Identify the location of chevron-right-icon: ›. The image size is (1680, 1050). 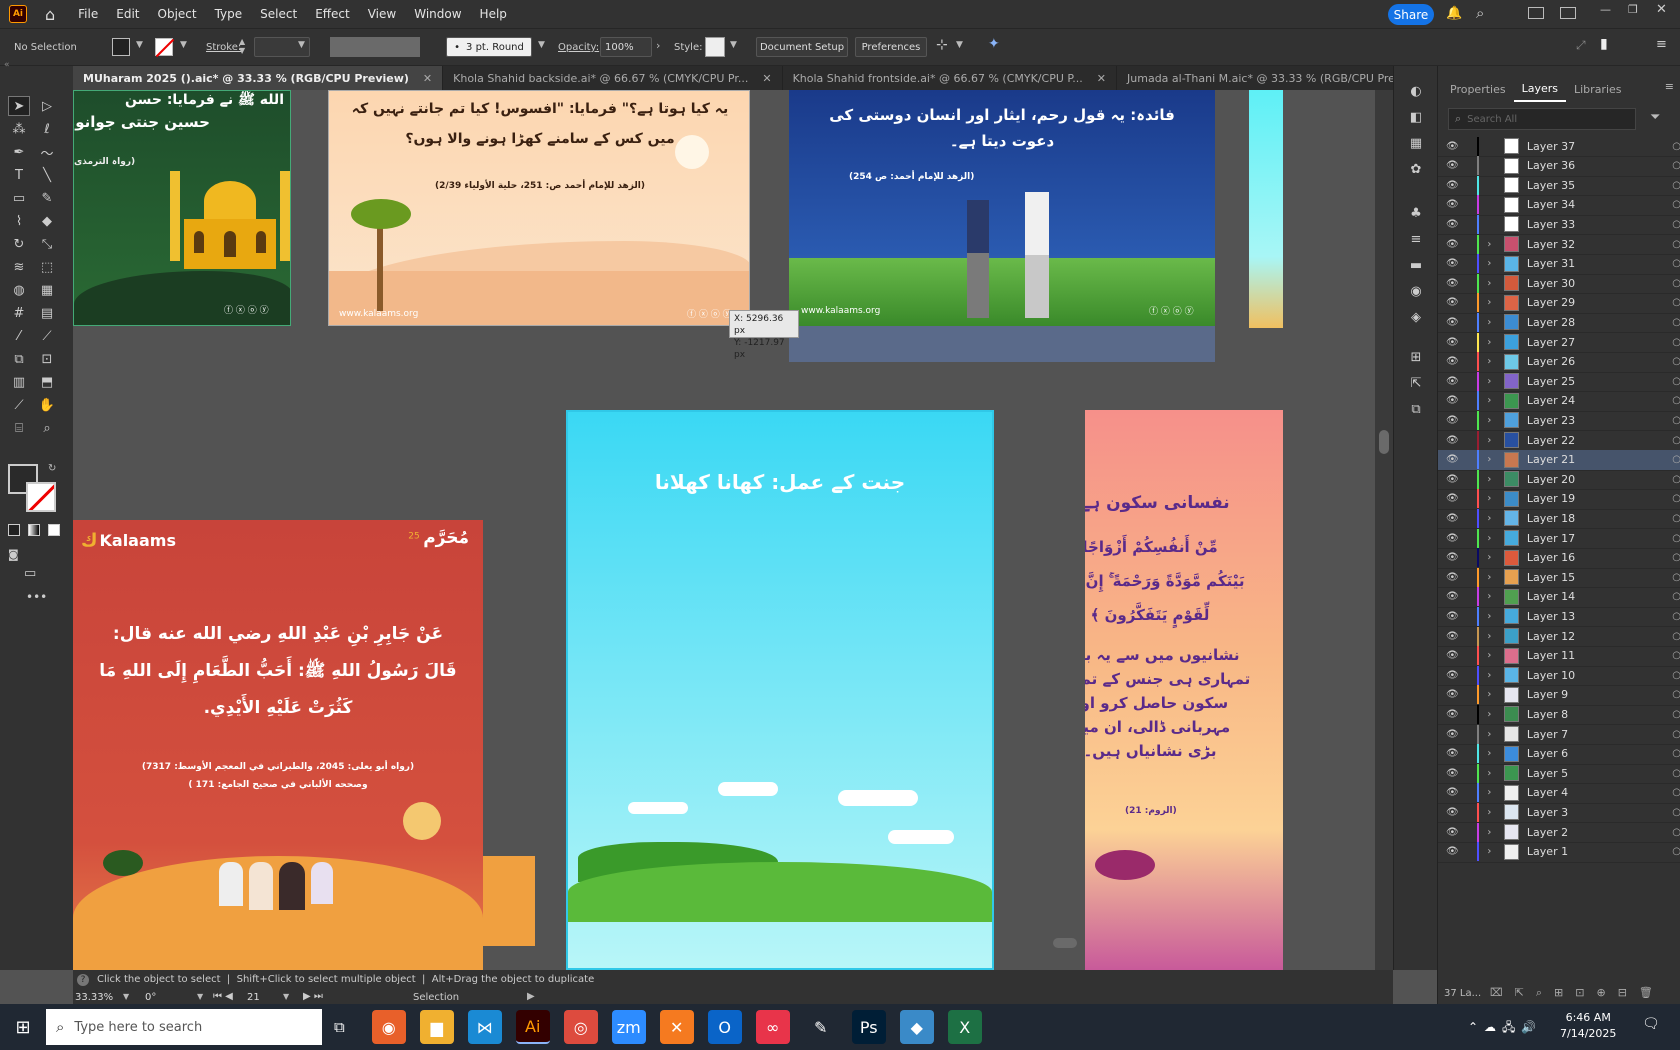
(658, 45).